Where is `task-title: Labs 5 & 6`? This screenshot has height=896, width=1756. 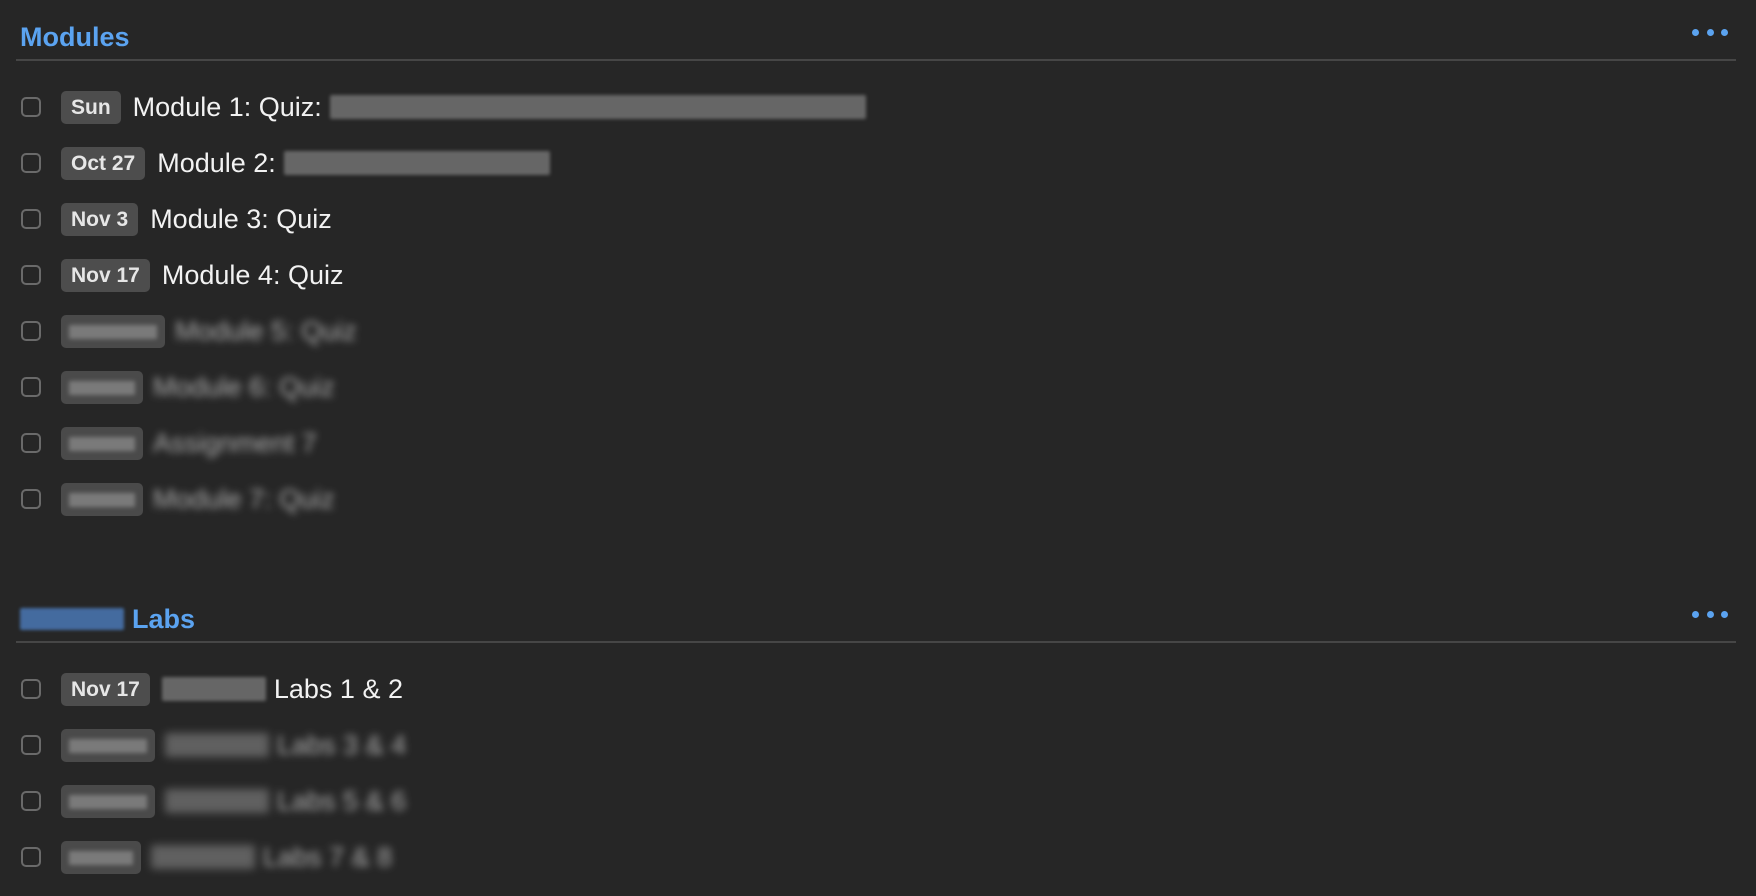
task-title: Labs 5 & 6 is located at coordinates (285, 801).